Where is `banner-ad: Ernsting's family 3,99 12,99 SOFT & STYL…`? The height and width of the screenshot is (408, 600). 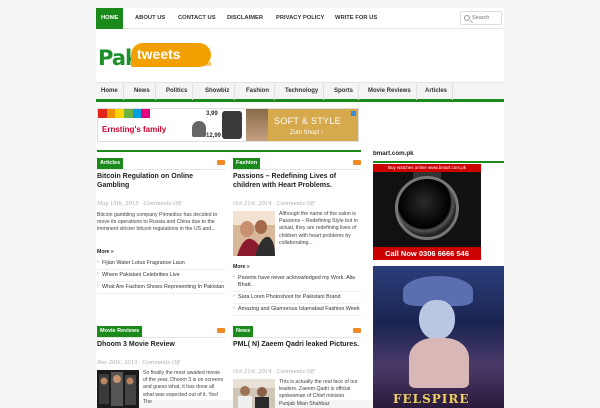
banner-ad: Ernsting's family 3,99 12,99 SOFT & STYL… is located at coordinates (228, 125).